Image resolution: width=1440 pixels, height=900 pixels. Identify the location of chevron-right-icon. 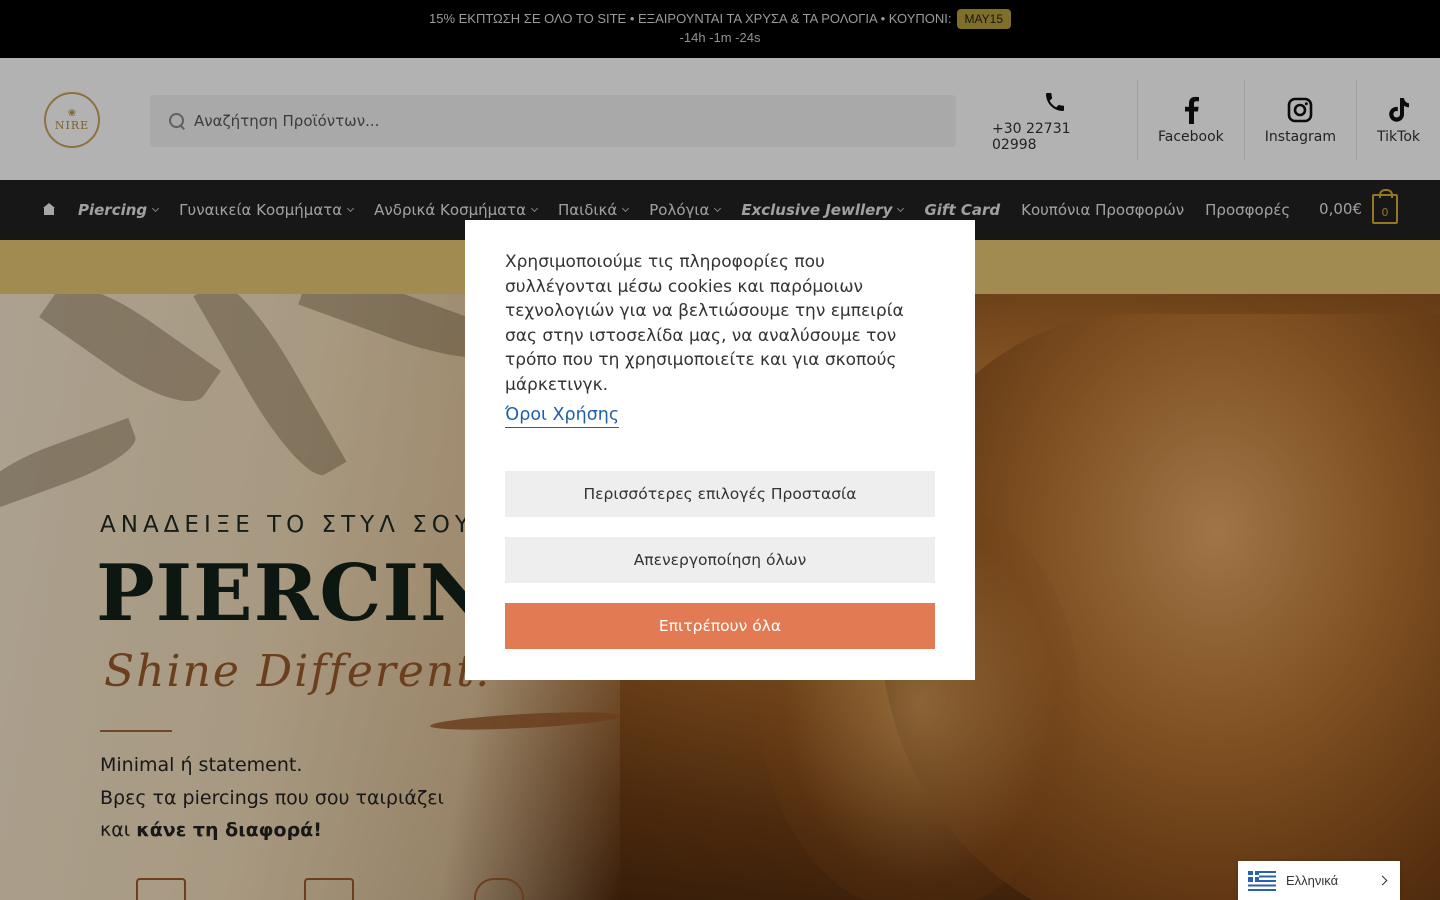
(1382, 880).